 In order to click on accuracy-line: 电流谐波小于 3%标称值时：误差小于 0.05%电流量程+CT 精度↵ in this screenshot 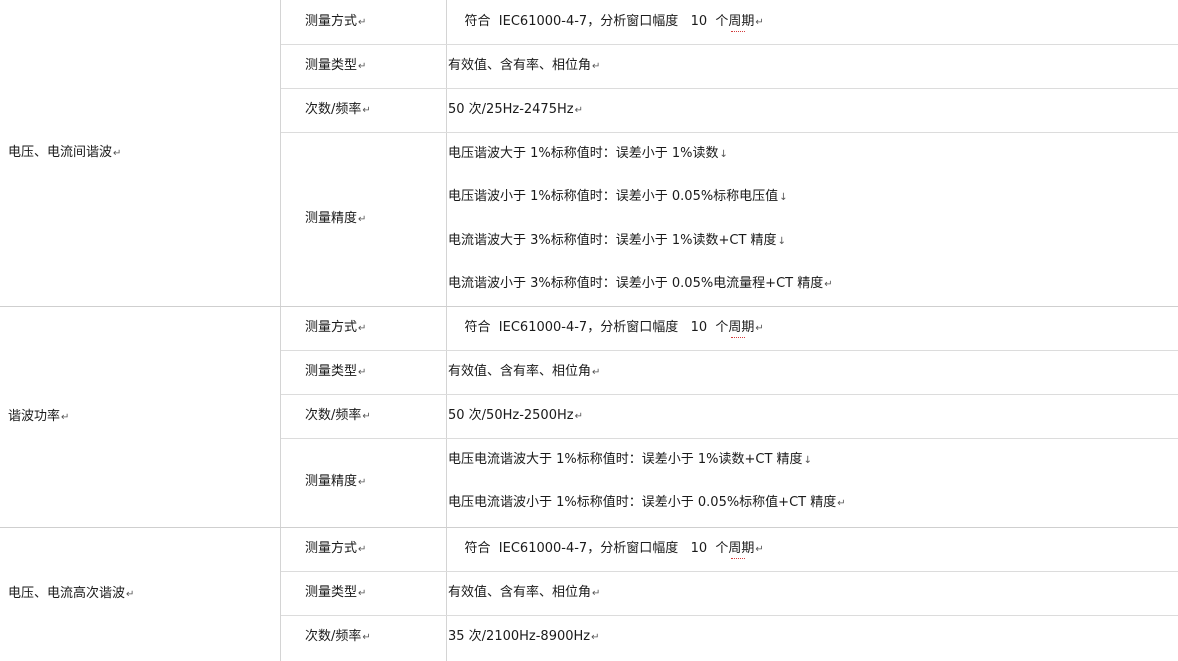, I will do `click(640, 284)`.